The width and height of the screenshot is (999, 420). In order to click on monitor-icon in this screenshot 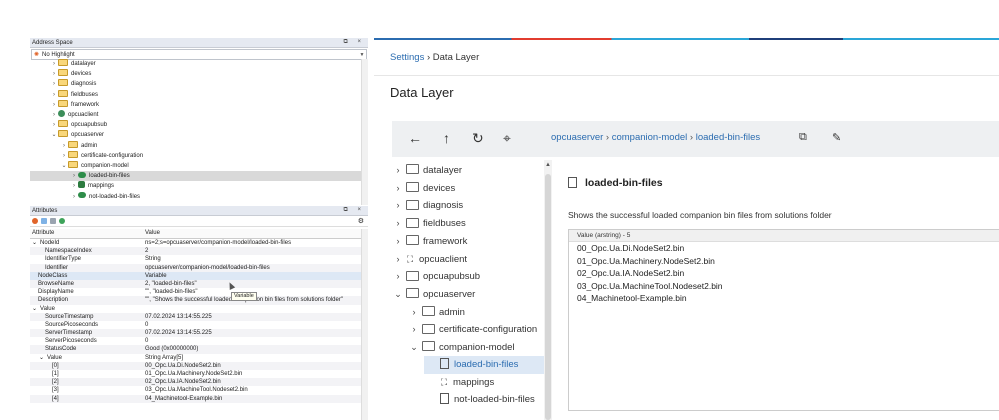, I will do `click(62, 221)`.